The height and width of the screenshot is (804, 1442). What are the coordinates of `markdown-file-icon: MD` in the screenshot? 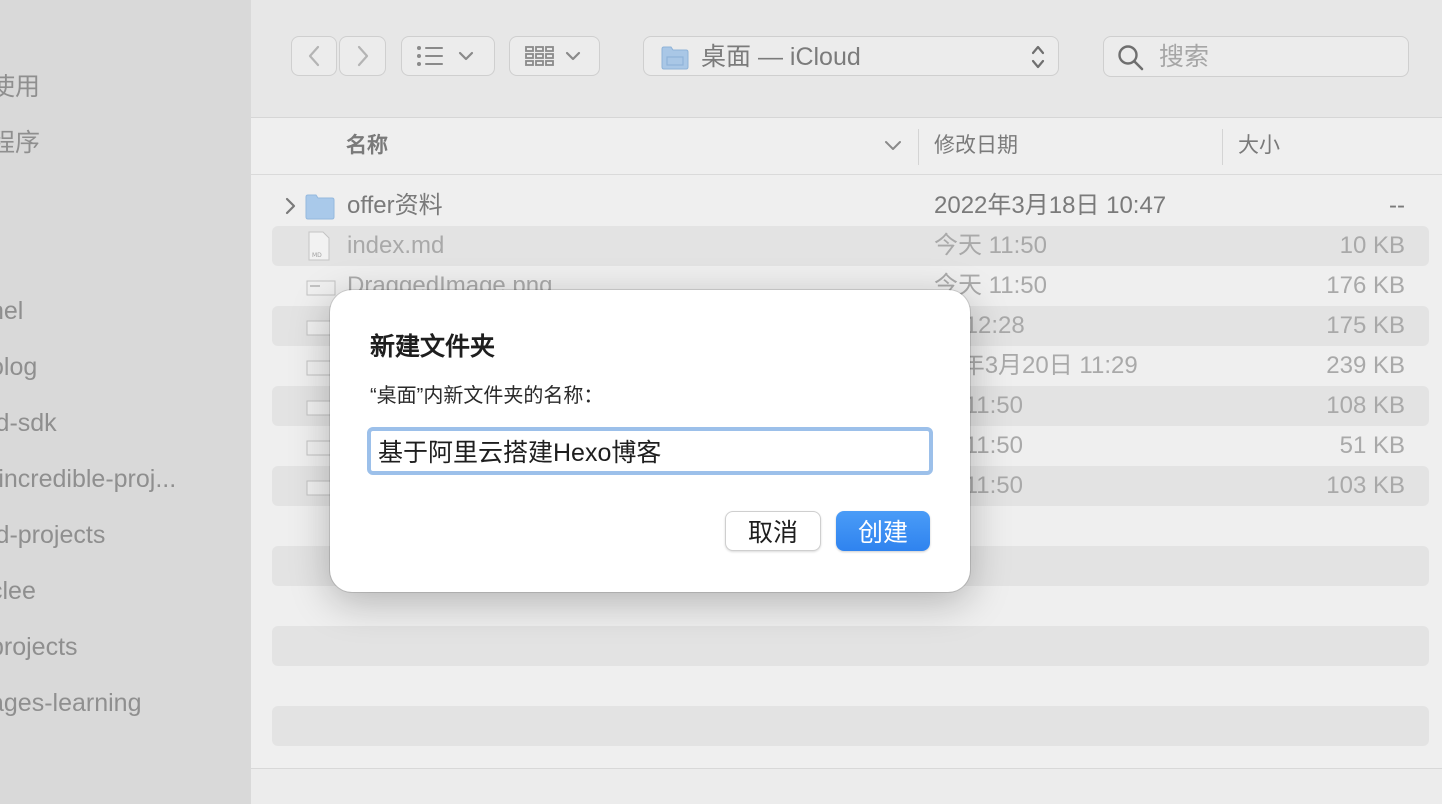 It's located at (319, 246).